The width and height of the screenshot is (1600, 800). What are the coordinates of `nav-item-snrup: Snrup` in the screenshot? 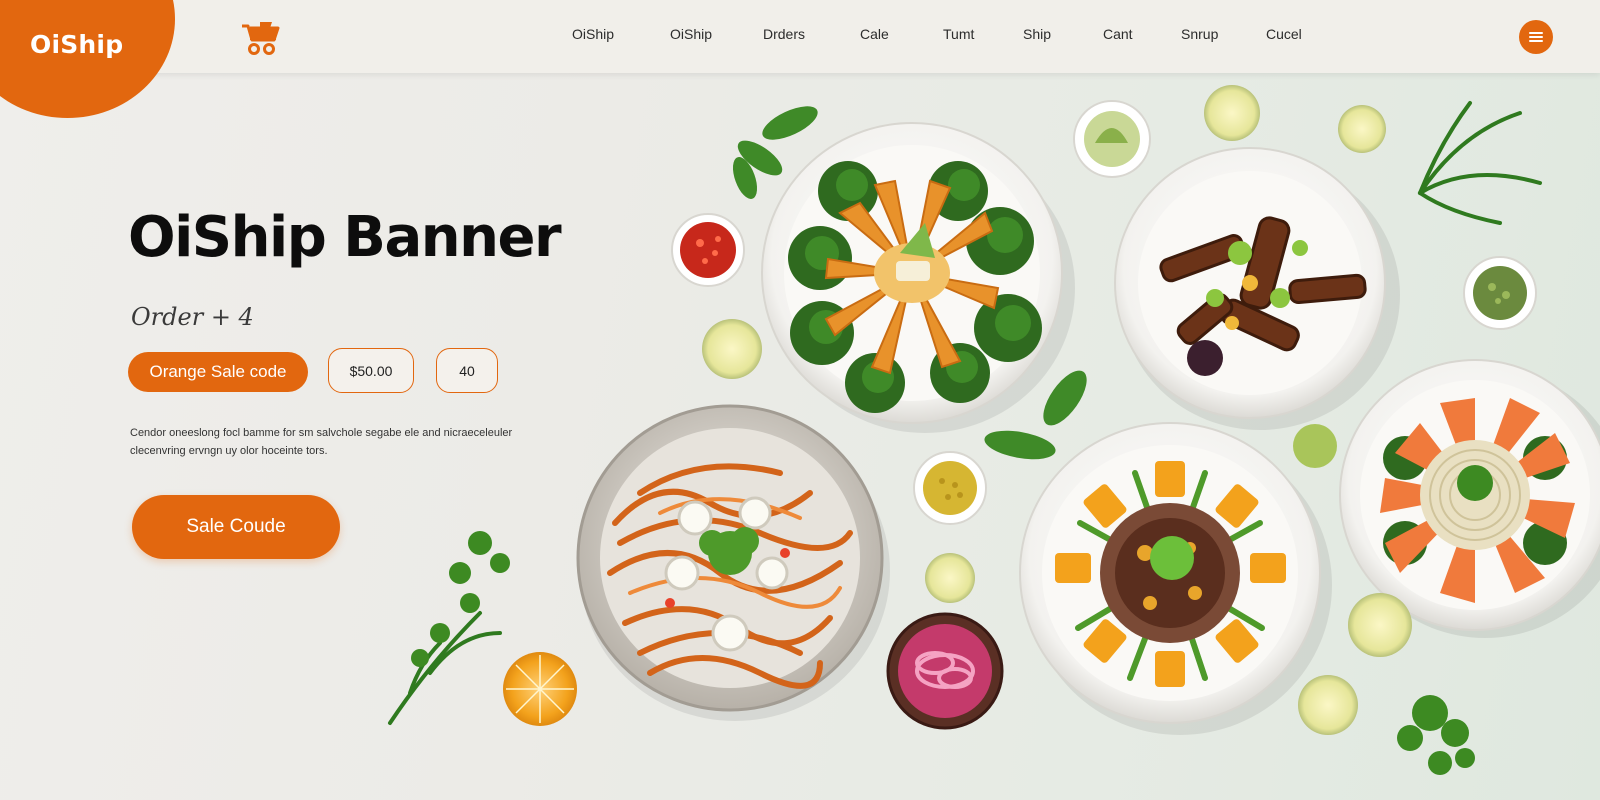 It's located at (1199, 34).